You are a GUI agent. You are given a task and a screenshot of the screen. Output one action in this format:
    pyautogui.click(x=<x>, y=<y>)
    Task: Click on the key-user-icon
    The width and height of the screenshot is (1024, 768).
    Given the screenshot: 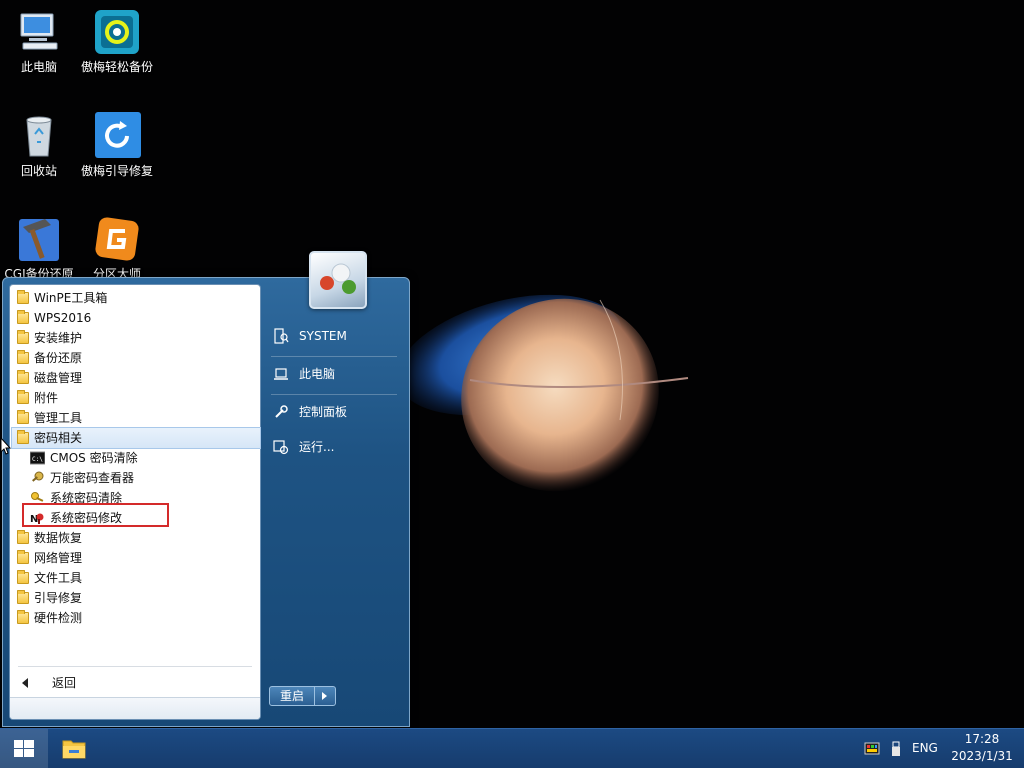 What is the action you would take?
    pyautogui.click(x=38, y=476)
    